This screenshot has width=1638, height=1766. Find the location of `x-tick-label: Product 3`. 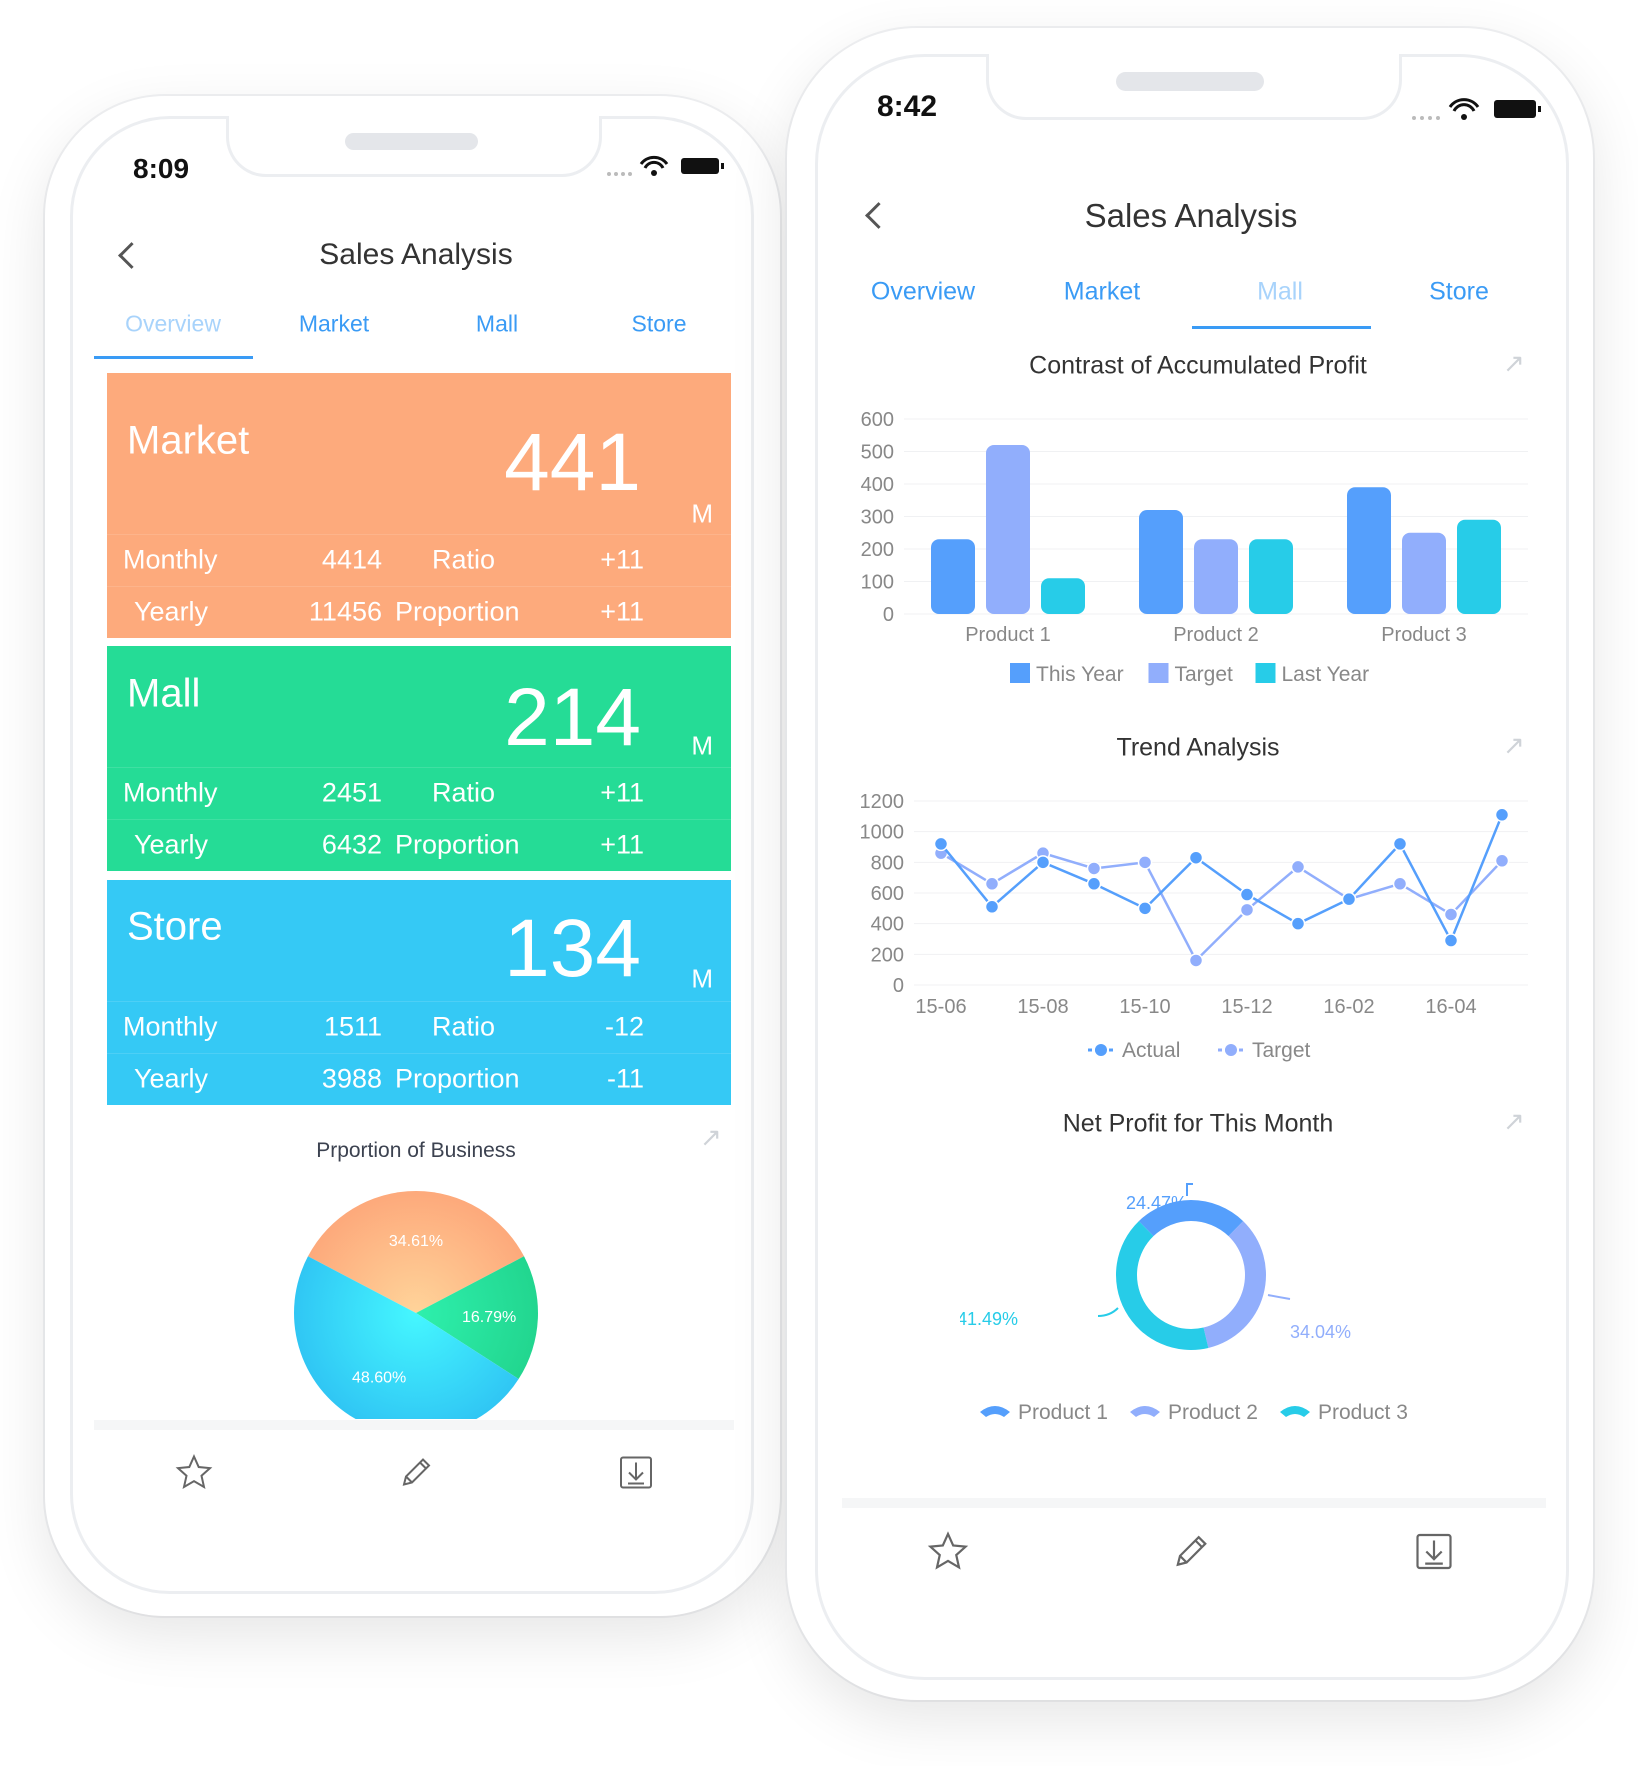

x-tick-label: Product 3 is located at coordinates (1424, 635).